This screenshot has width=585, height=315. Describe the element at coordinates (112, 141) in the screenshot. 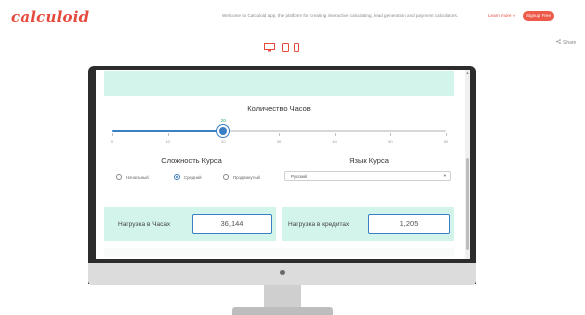

I see `slider-tick-label: 0` at that location.